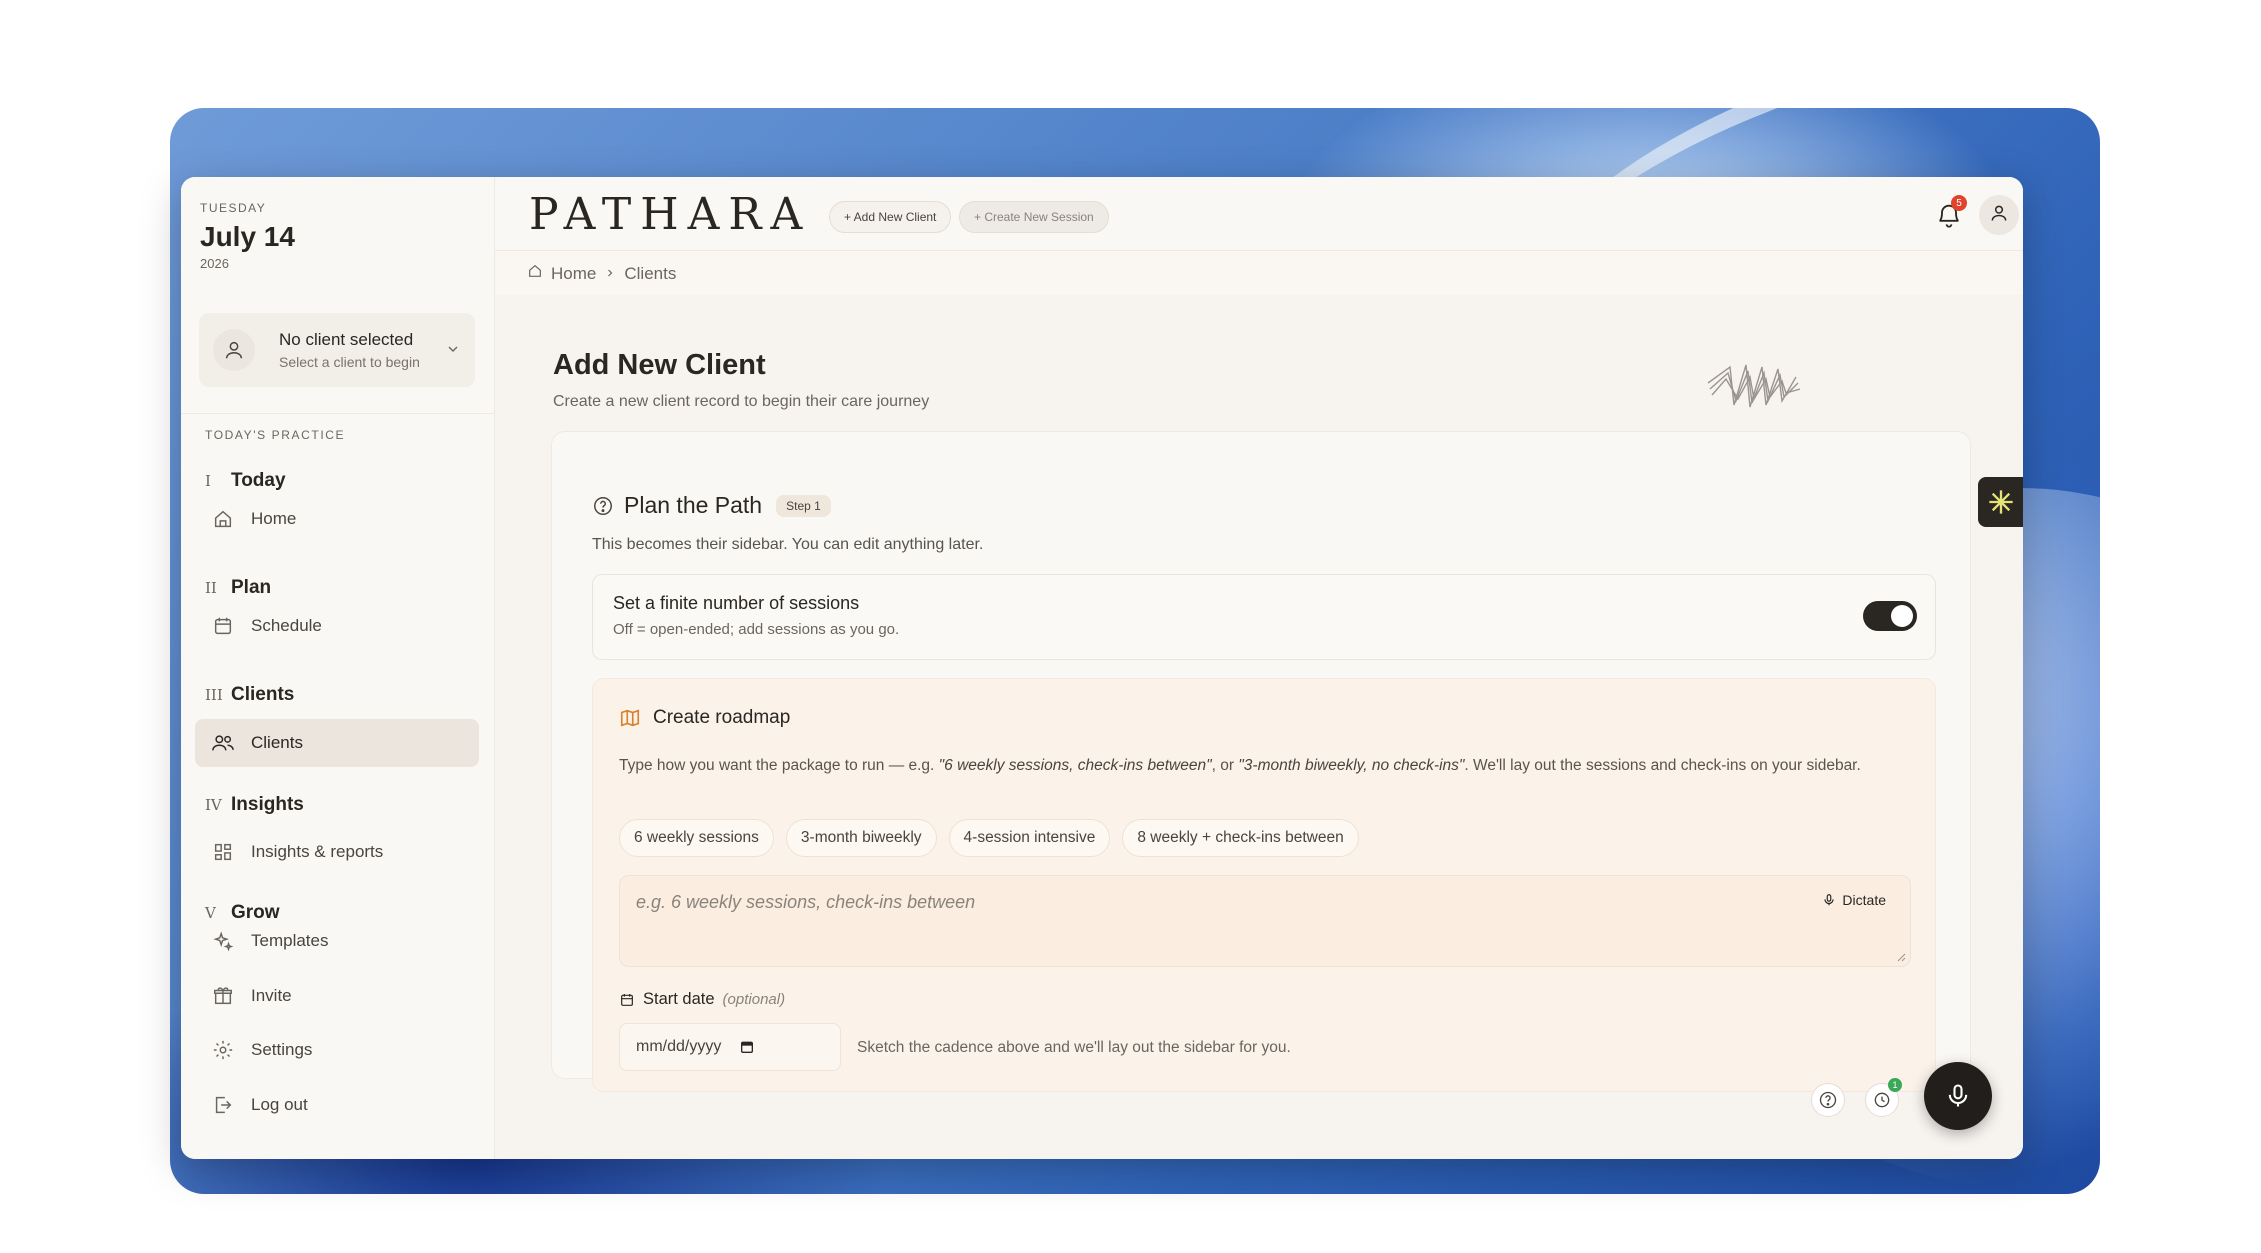 The width and height of the screenshot is (2261, 1253). I want to click on activity-button: 1, so click(1883, 1097).